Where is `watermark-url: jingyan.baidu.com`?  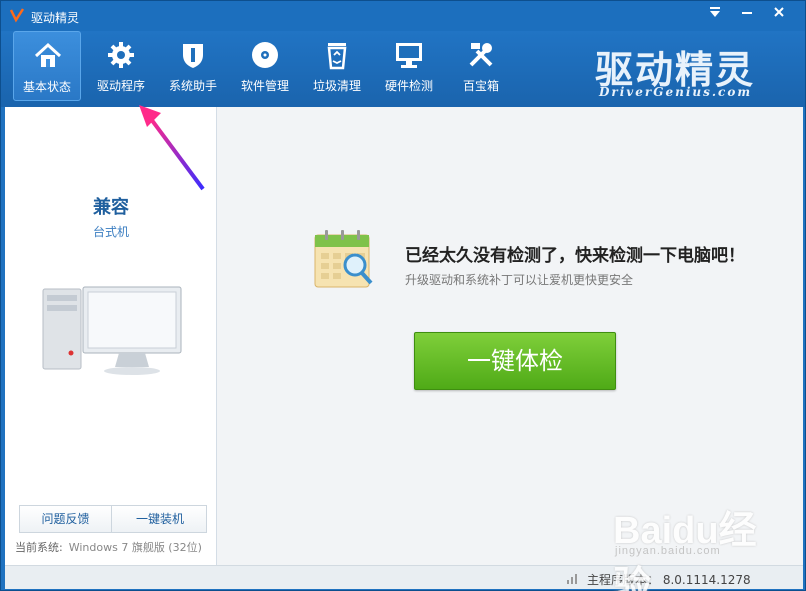 watermark-url: jingyan.baidu.com is located at coordinates (668, 551).